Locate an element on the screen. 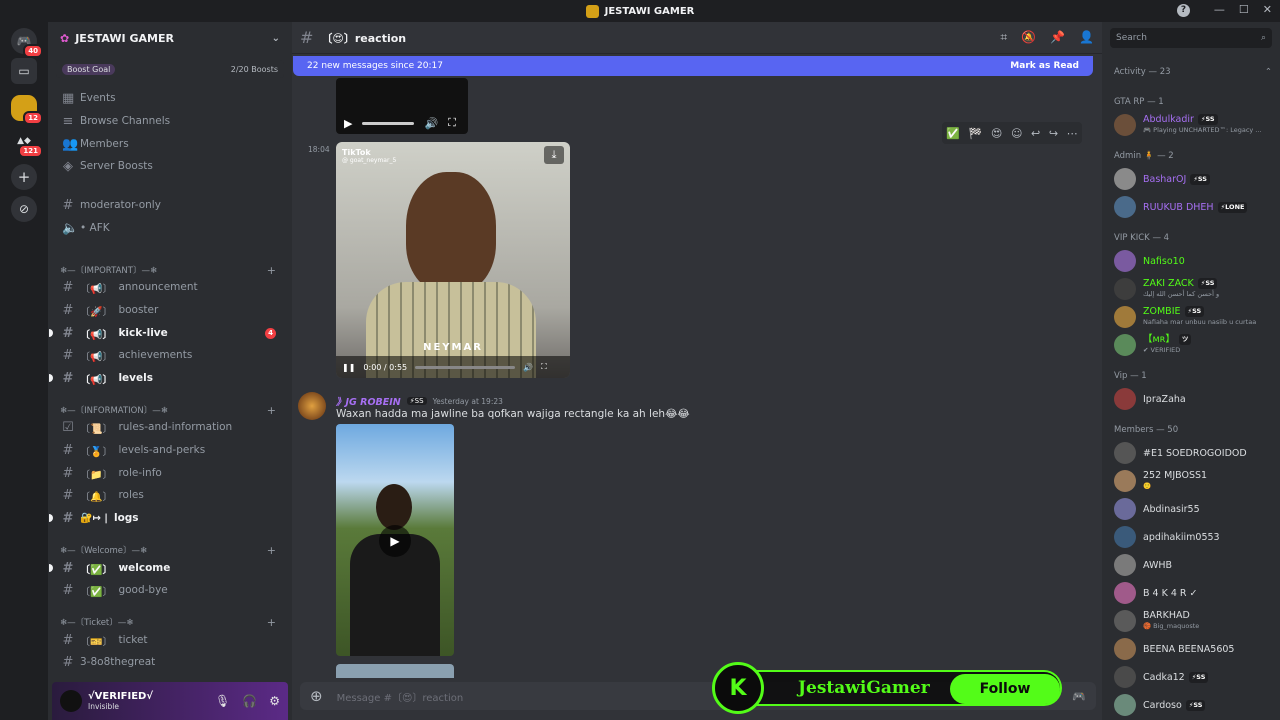 This screenshot has width=1280, height=720. attach-plus-icon: ⊕ is located at coordinates (316, 696).